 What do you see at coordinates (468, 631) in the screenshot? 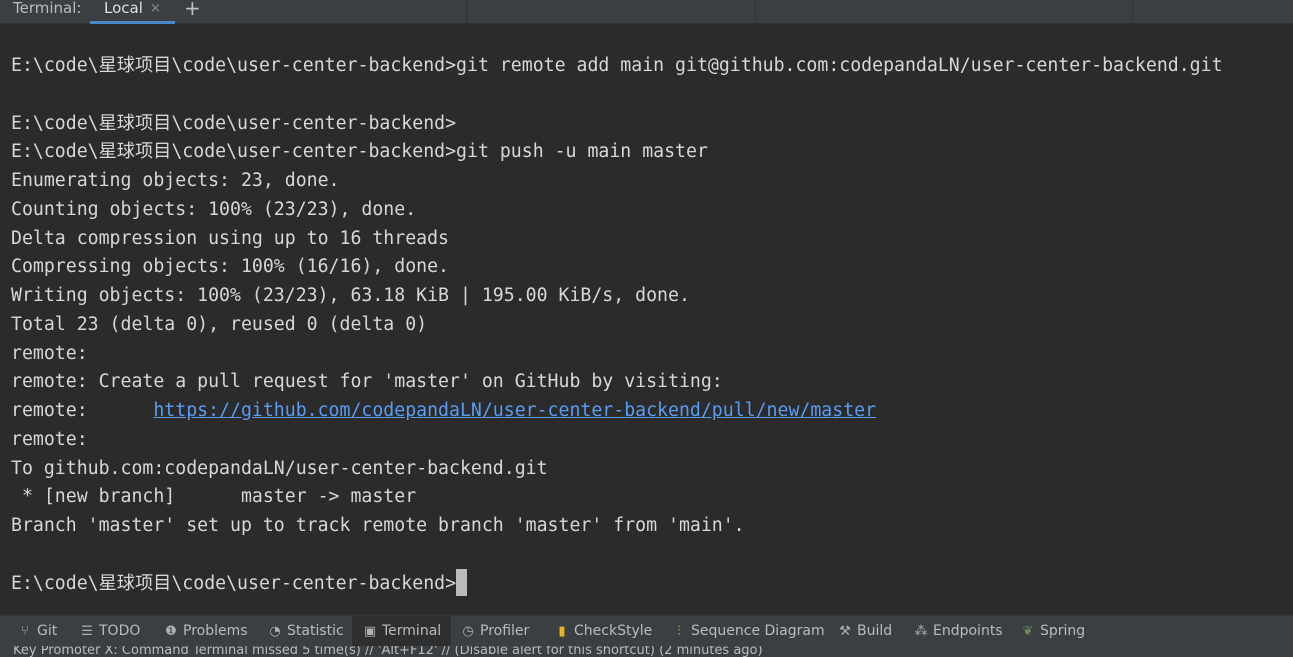
I see `gauge-icon: ◷` at bounding box center [468, 631].